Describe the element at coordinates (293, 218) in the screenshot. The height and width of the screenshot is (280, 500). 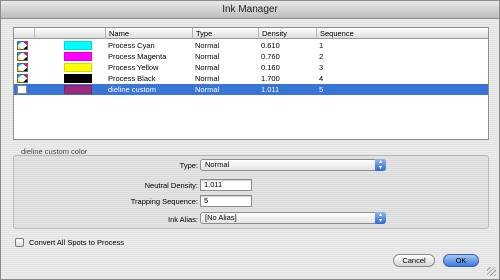
I see `ink-alias-select: [No Alias] ▴ ▾` at that location.